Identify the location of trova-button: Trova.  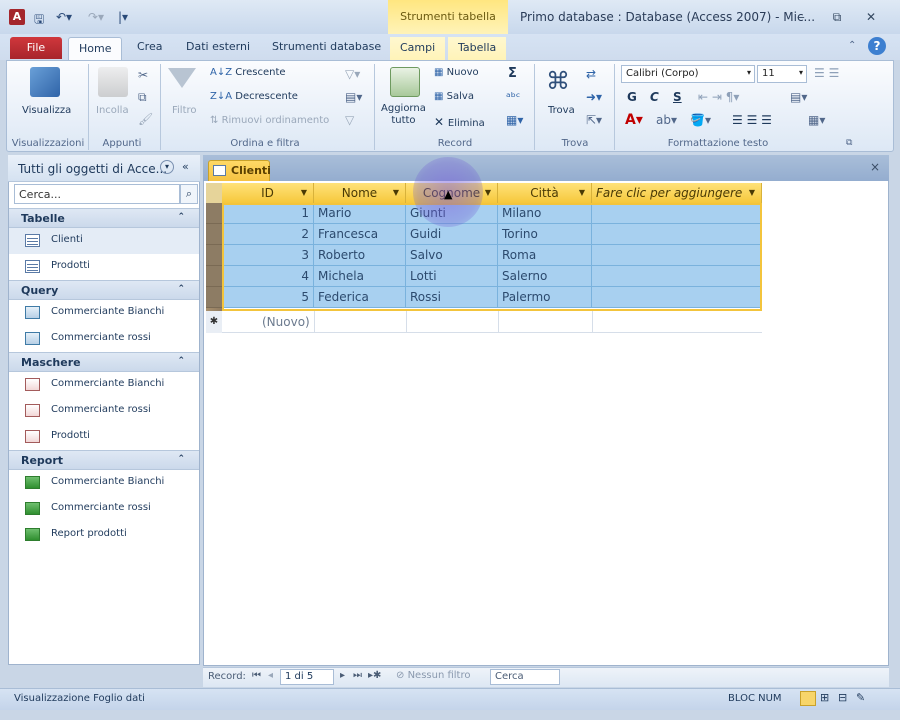
(561, 110).